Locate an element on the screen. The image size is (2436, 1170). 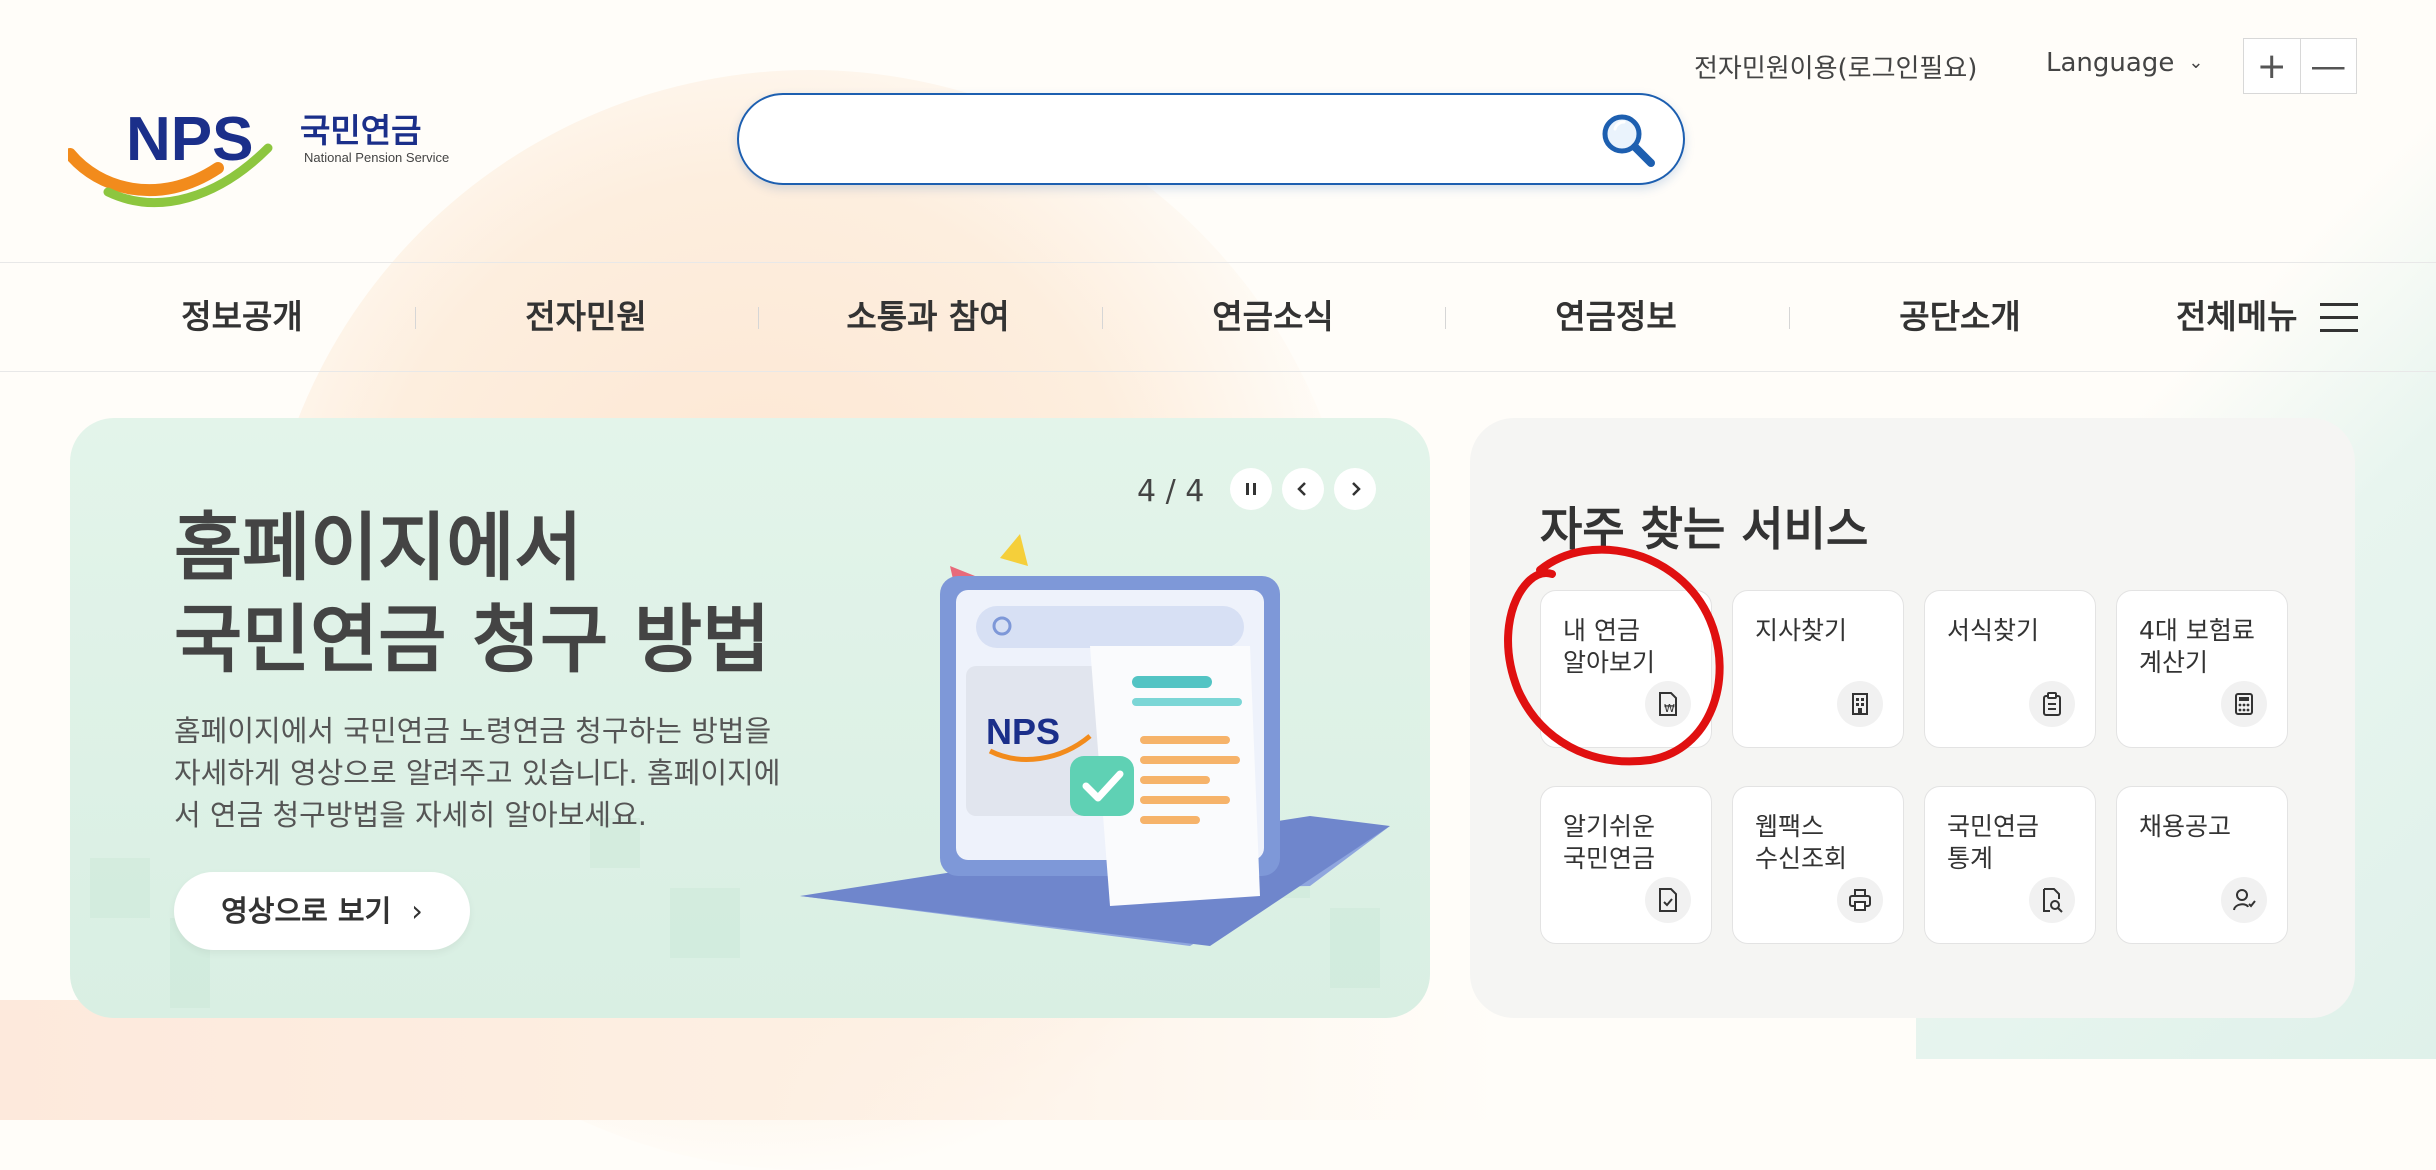
banner-title-line1: 홈페이지에서 is located at coordinates (378, 548).